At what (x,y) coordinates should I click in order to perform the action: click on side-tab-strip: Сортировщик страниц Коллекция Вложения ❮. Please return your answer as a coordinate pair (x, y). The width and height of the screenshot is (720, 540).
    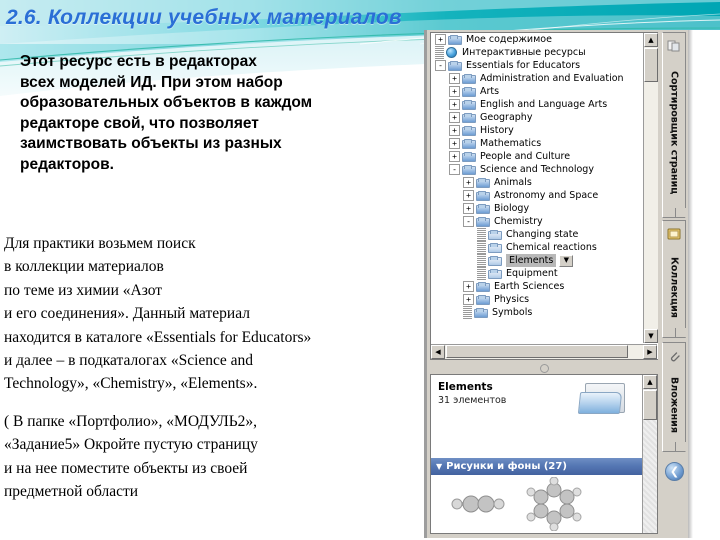
    Looking at the image, I should click on (674, 284).